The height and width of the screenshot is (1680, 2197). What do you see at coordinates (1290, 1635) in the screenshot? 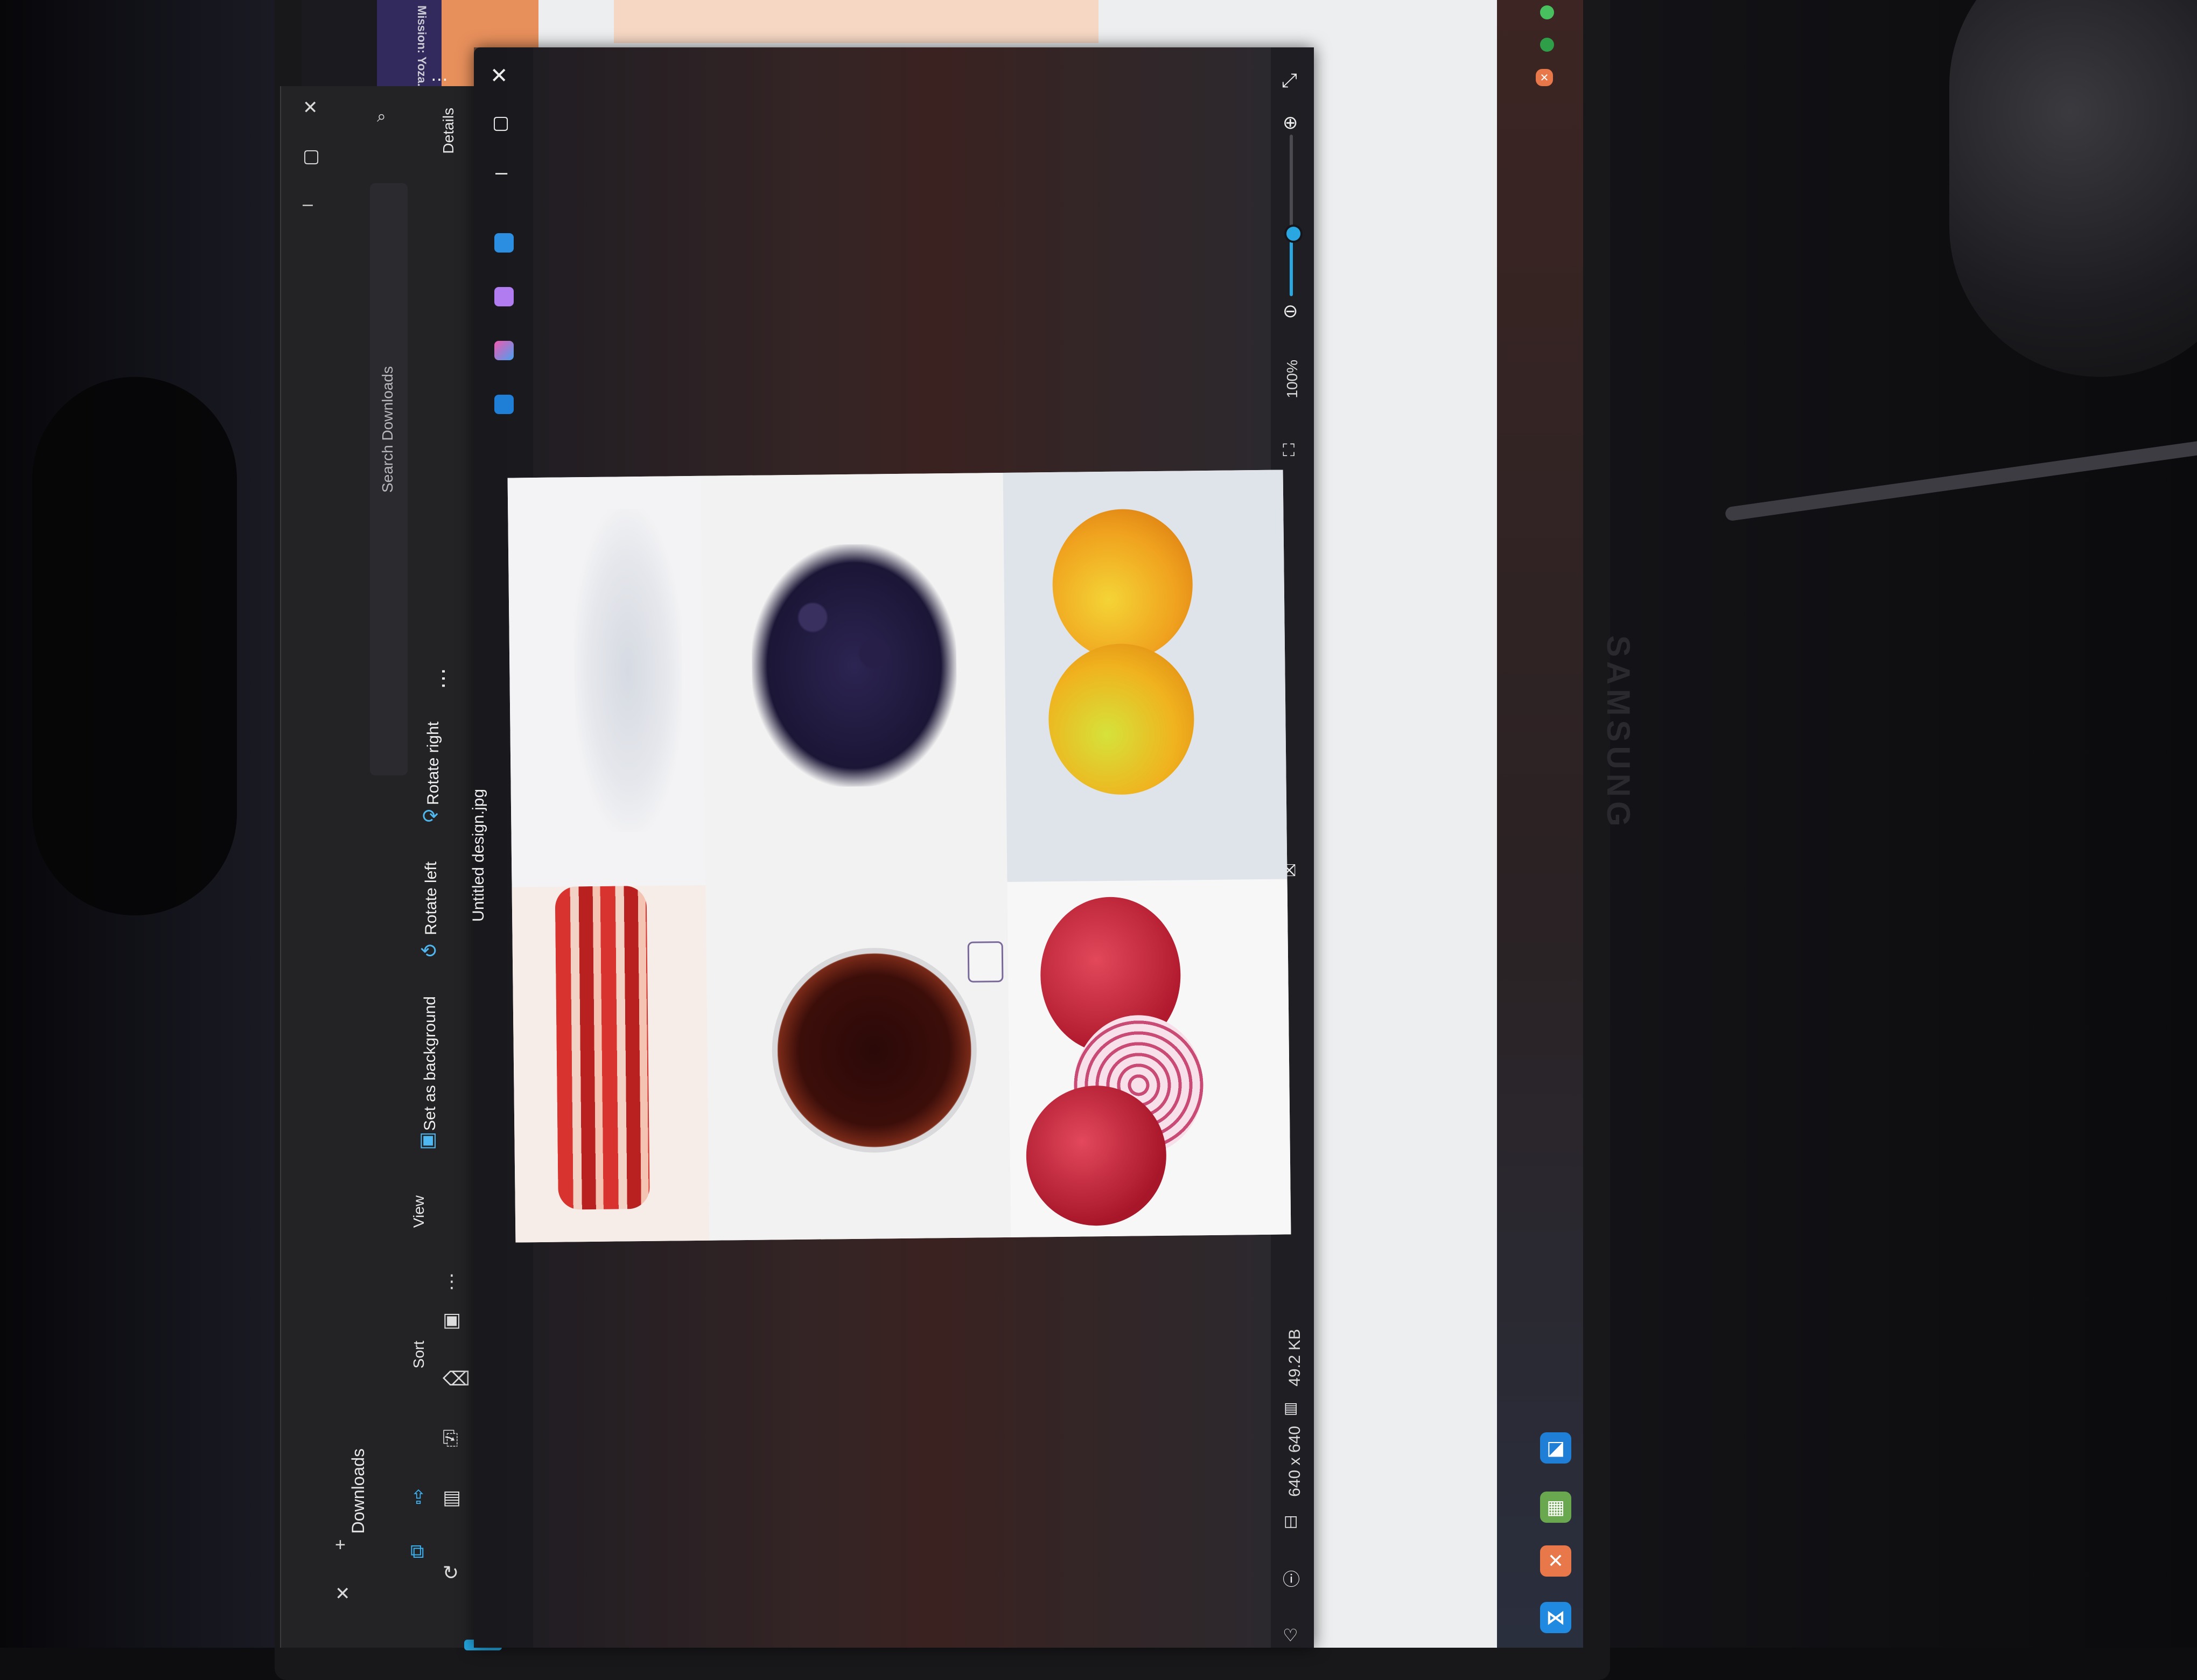
I see `favorite-icon: ♡` at bounding box center [1290, 1635].